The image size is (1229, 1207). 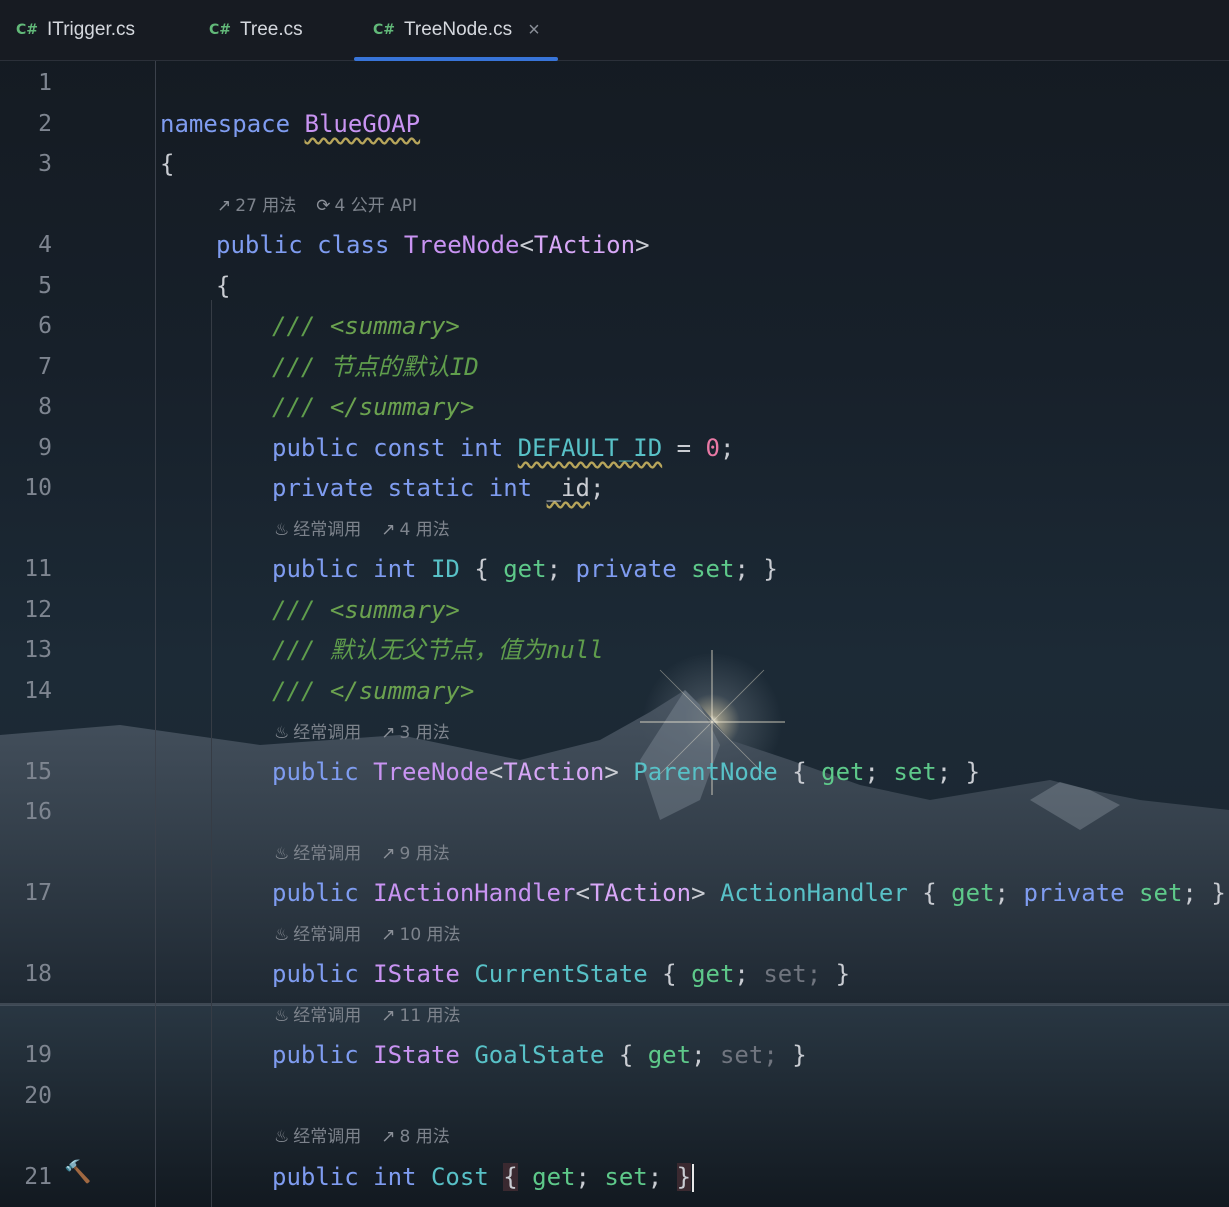 What do you see at coordinates (290, 124) in the screenshot?
I see `code-line-2: namespace BlueGOAP` at bounding box center [290, 124].